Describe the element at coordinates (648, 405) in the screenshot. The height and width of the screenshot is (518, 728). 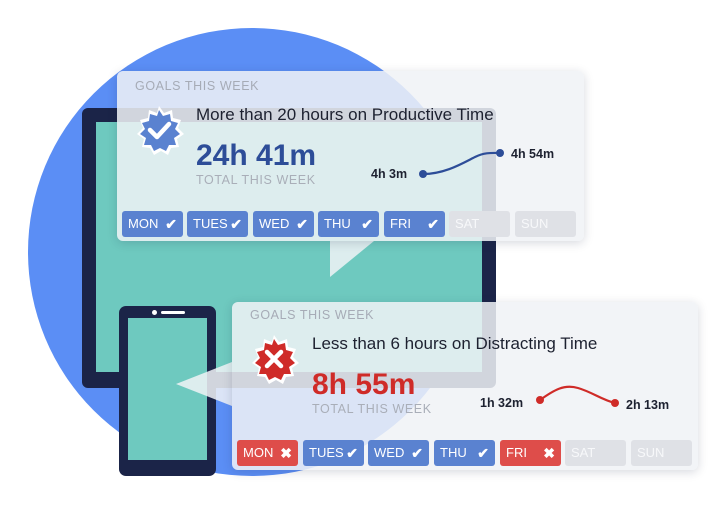
I see `trend-end-label: 2h 13m` at that location.